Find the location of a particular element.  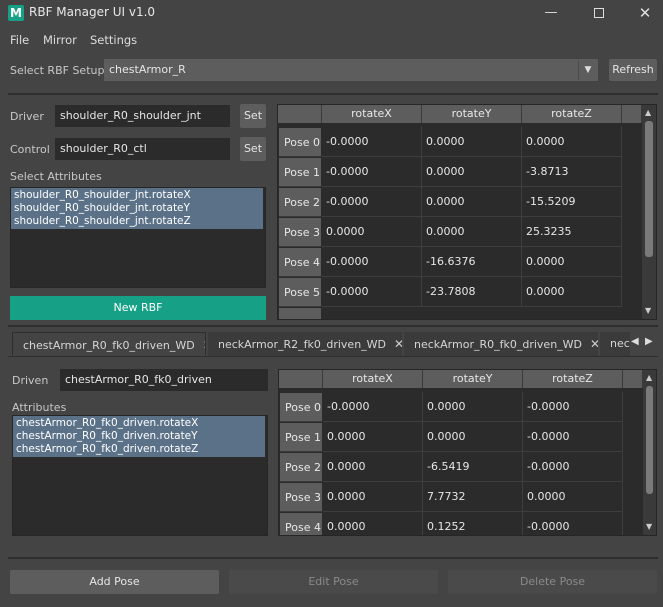

chevron-down-icon: ▼ is located at coordinates (587, 70).